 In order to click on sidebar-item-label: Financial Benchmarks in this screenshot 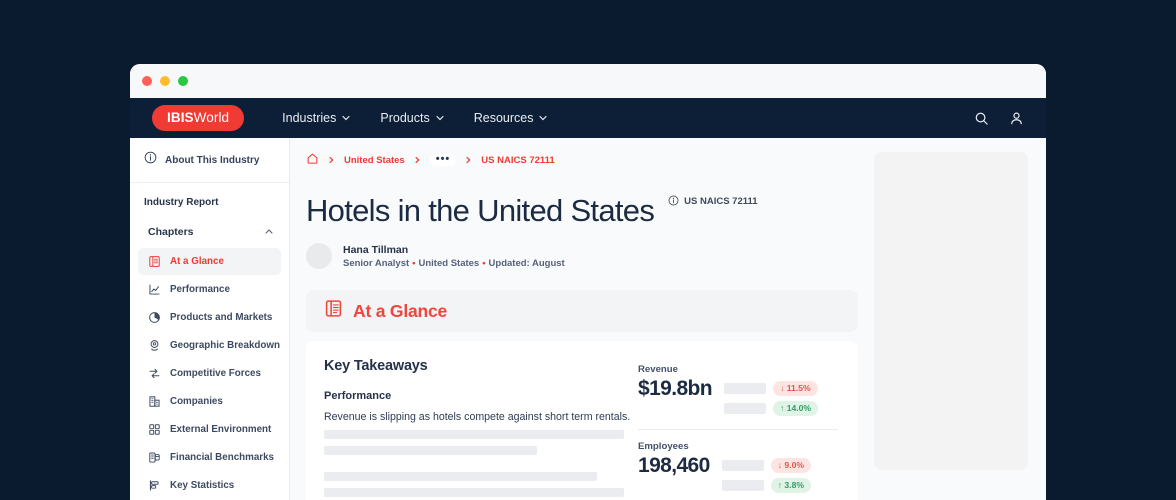, I will do `click(222, 457)`.